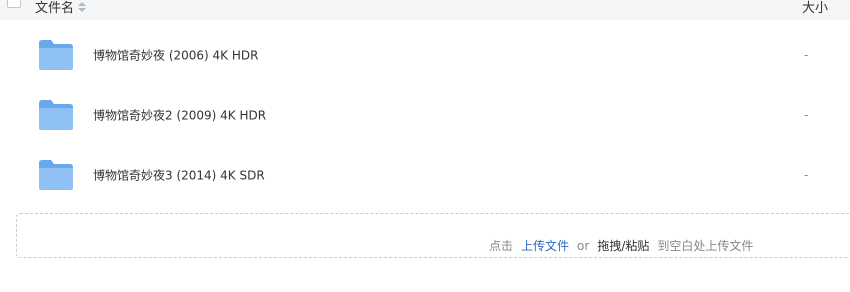 The image size is (850, 292). What do you see at coordinates (623, 246) in the screenshot?
I see `drag-paste-label: 拖拽/粘贴` at bounding box center [623, 246].